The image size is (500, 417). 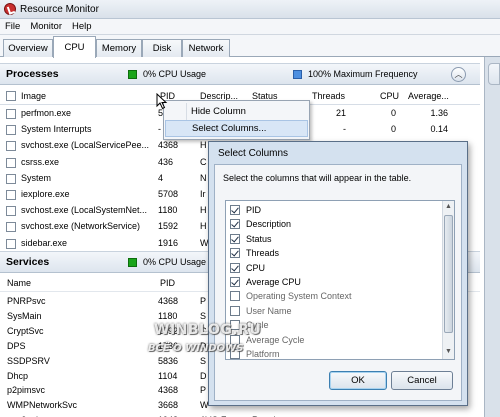 What do you see at coordinates (273, 282) in the screenshot?
I see `column-option-label: Average CPU` at bounding box center [273, 282].